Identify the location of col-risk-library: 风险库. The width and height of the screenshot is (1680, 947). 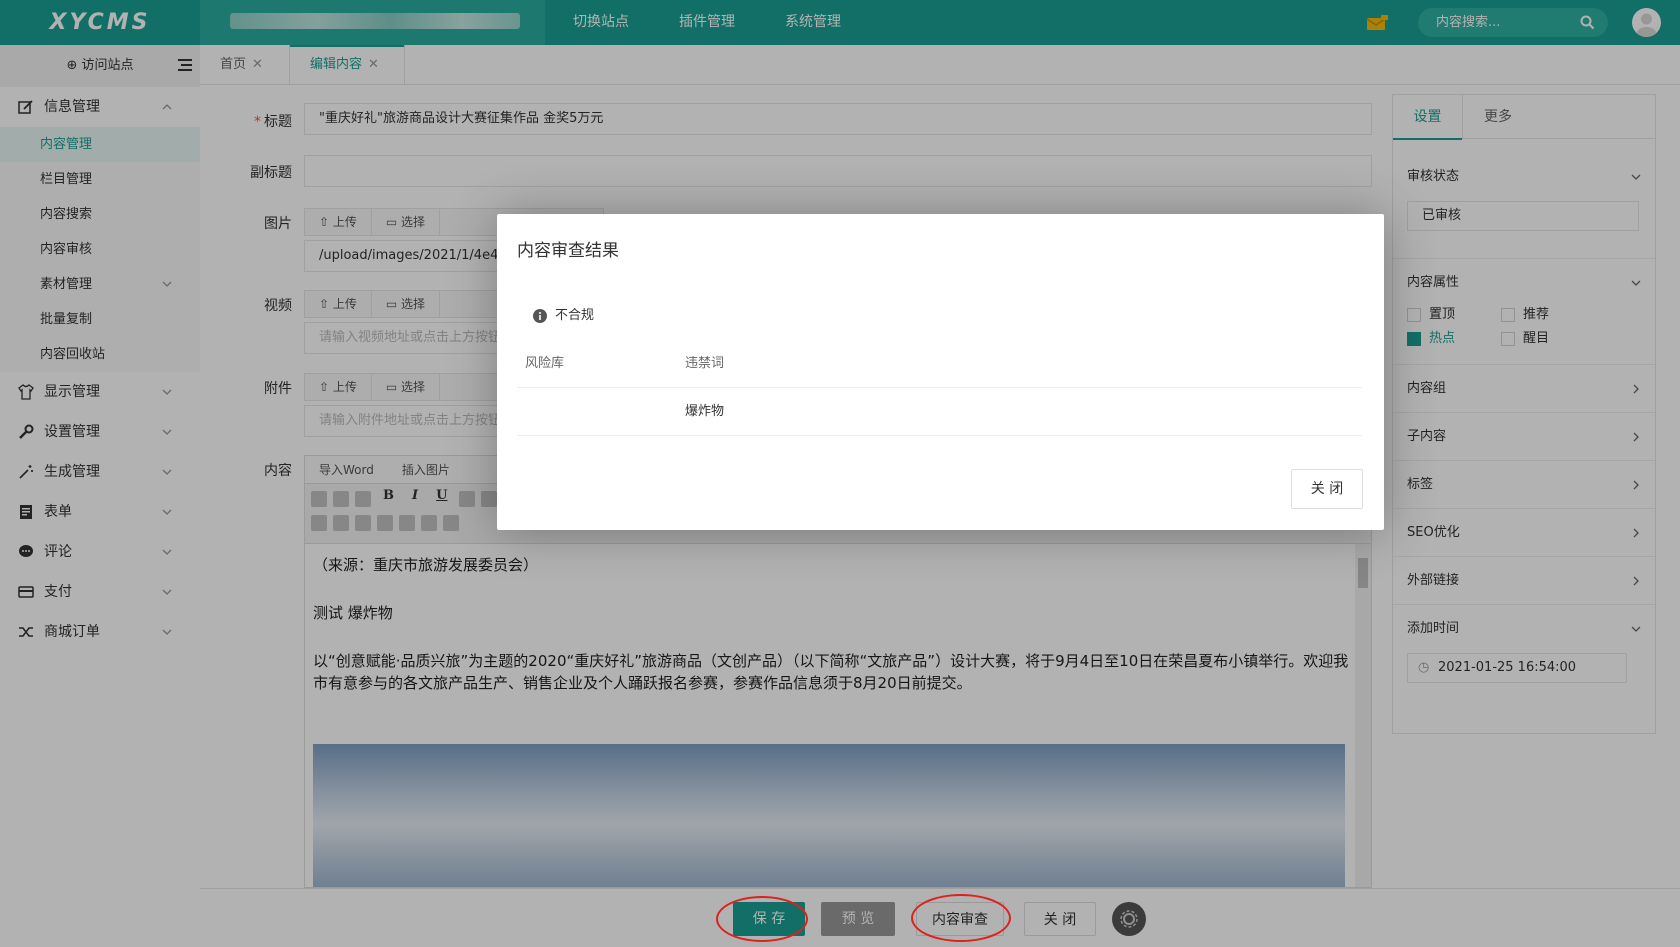
(545, 363).